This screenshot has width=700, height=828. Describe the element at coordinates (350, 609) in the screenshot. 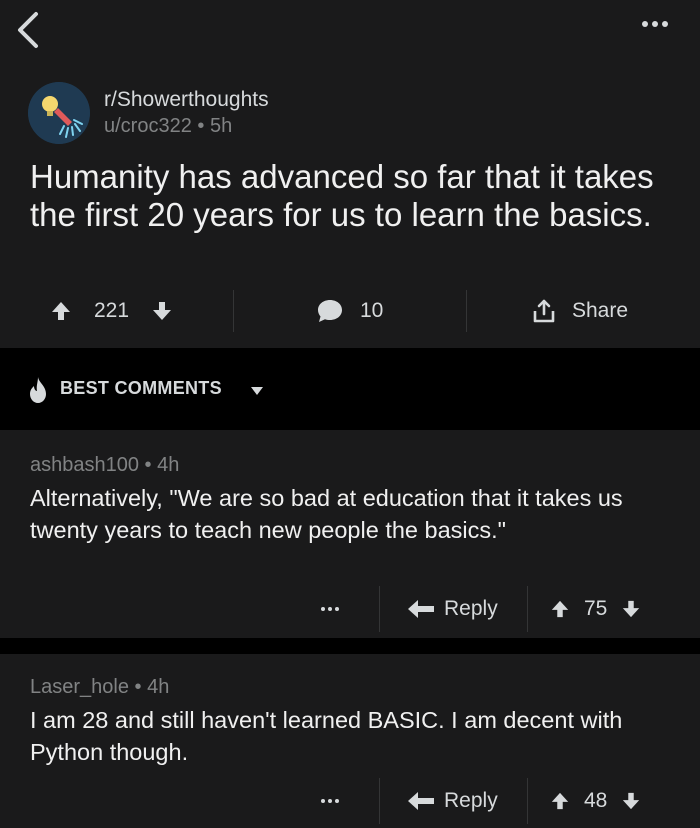

I see `comment-action-bar: Reply 75` at that location.